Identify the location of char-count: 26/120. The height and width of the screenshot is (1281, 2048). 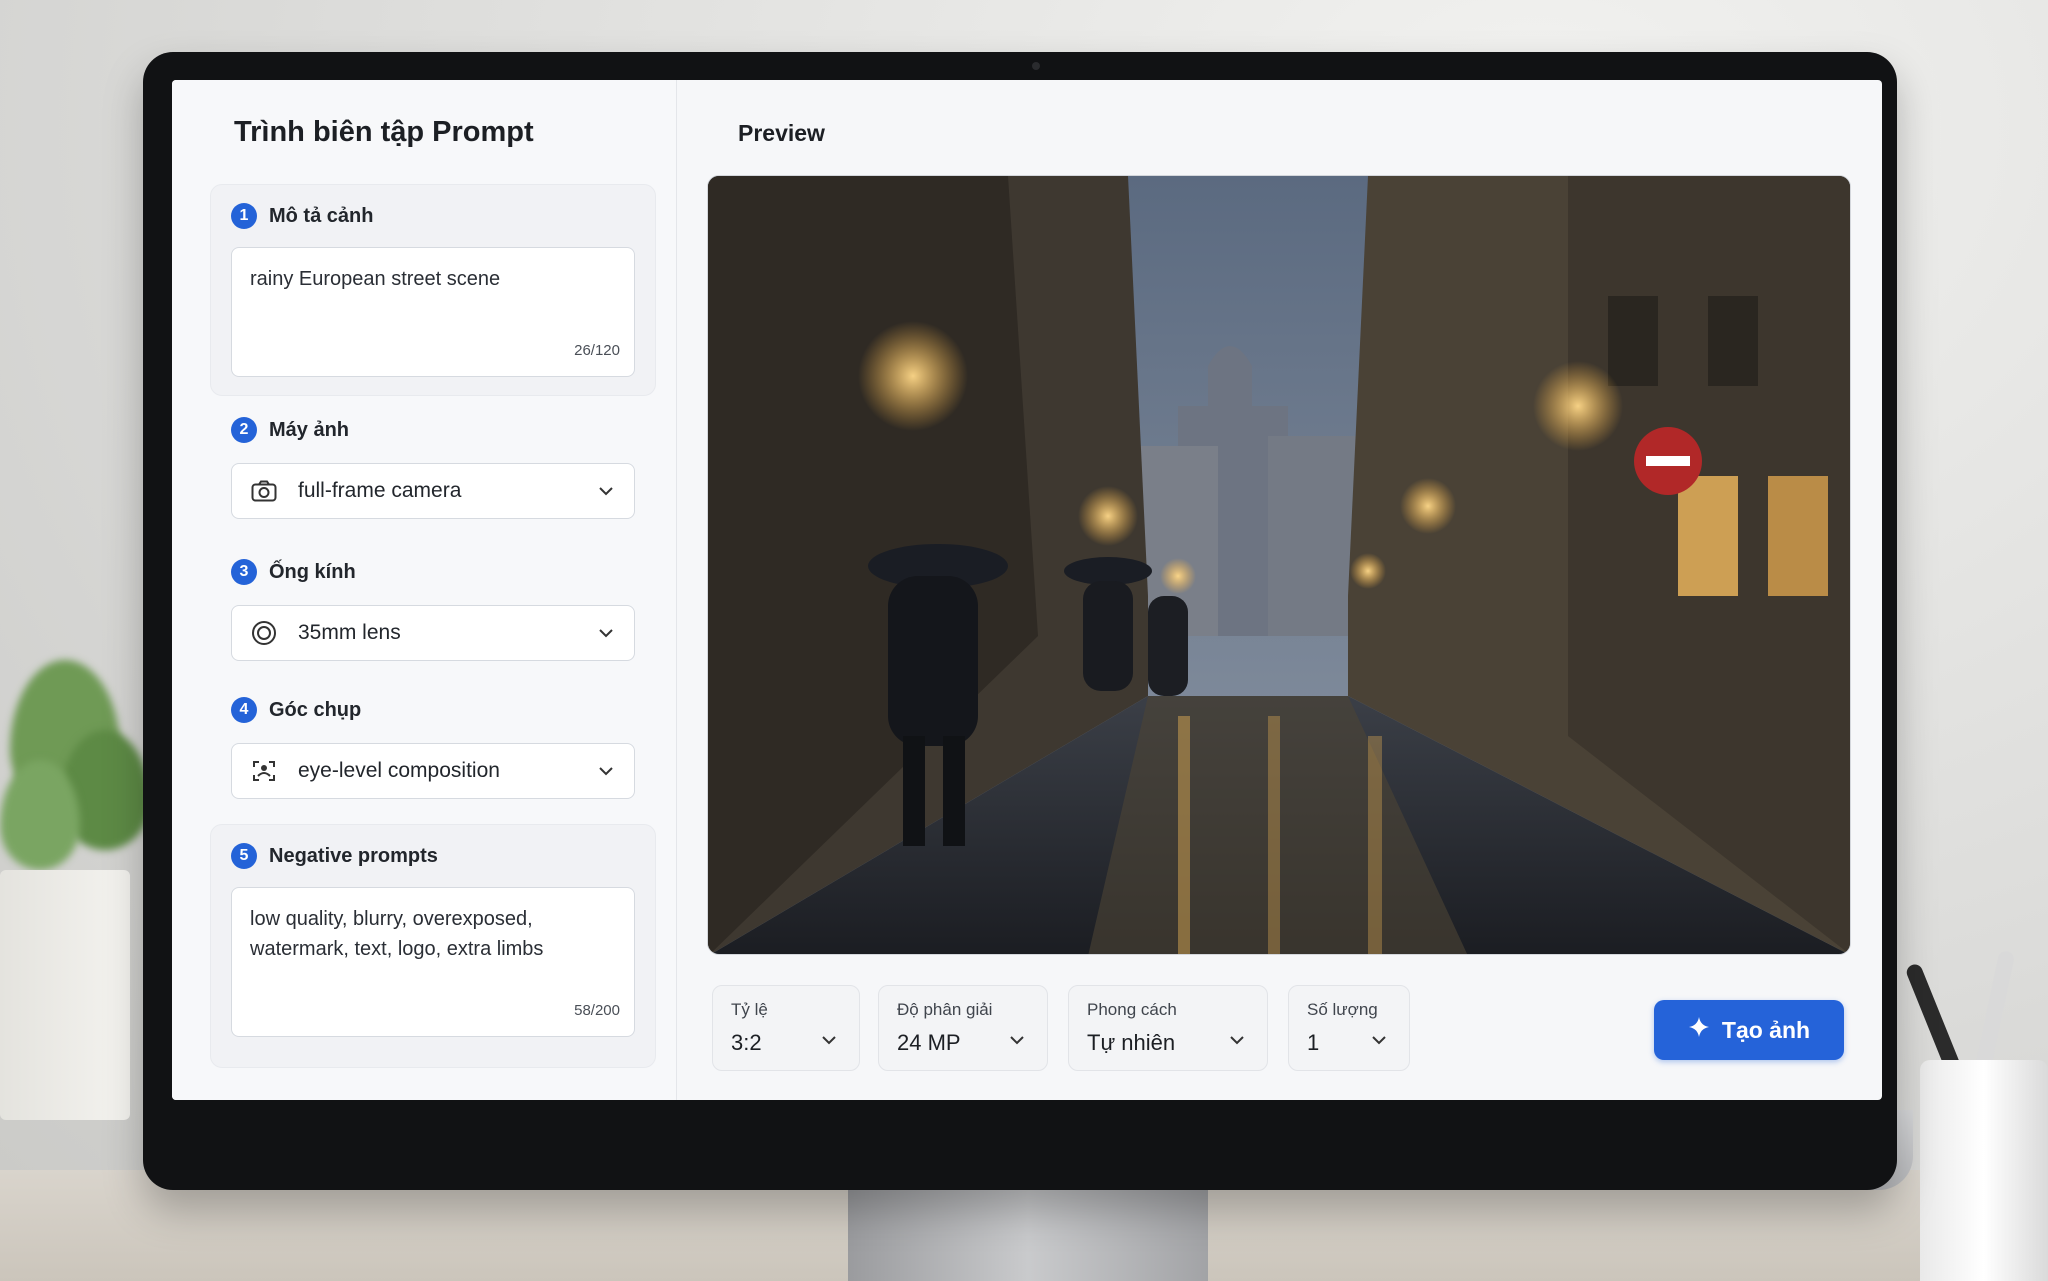
(597, 350).